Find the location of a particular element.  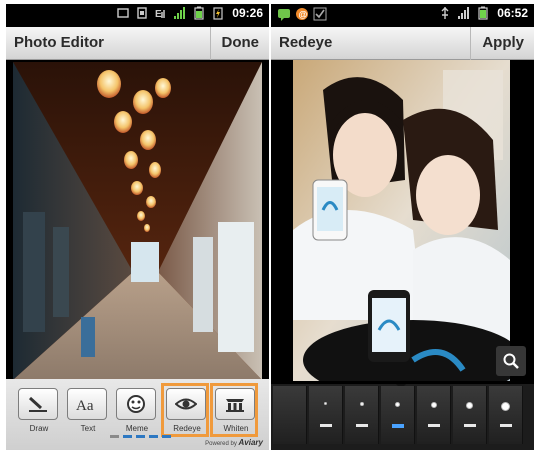

tool-text: Aa Text is located at coordinates (88, 410).